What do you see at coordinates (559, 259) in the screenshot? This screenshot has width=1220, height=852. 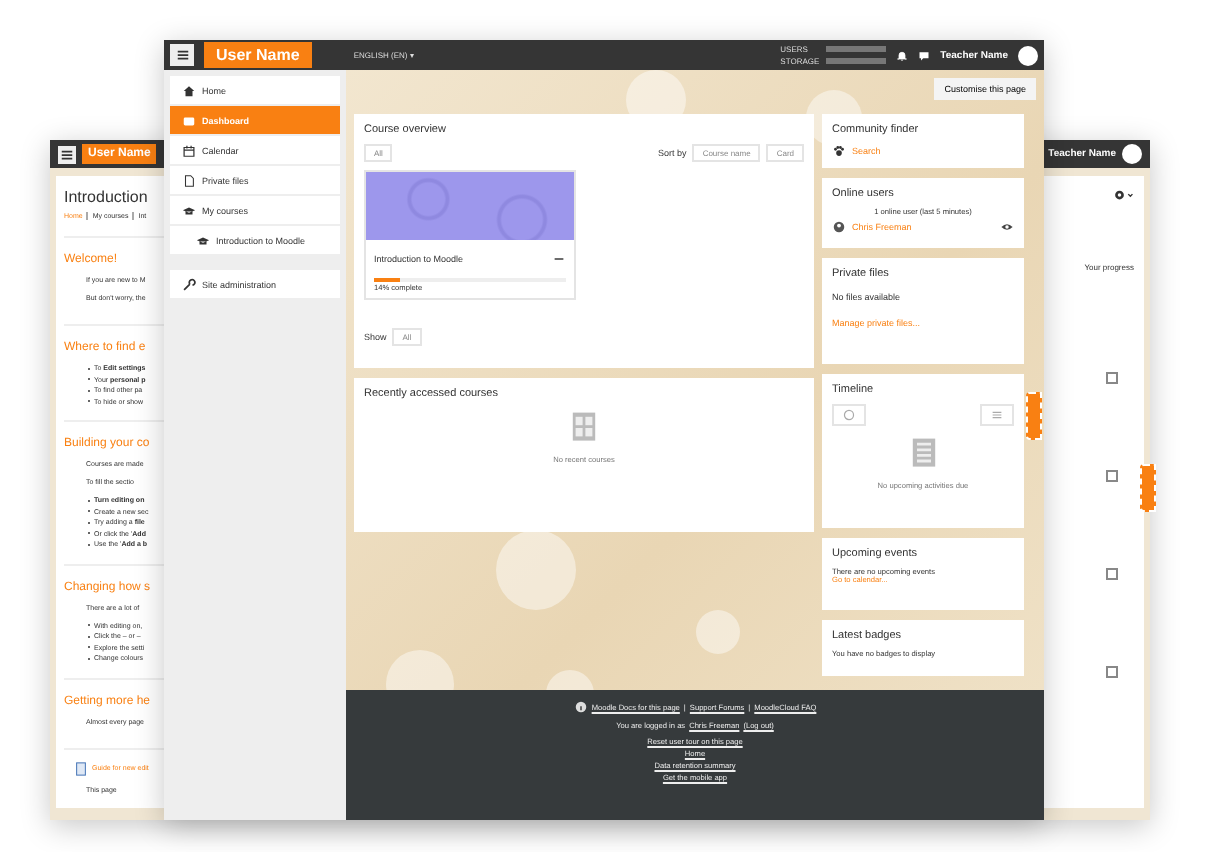 I see `more-icon` at bounding box center [559, 259].